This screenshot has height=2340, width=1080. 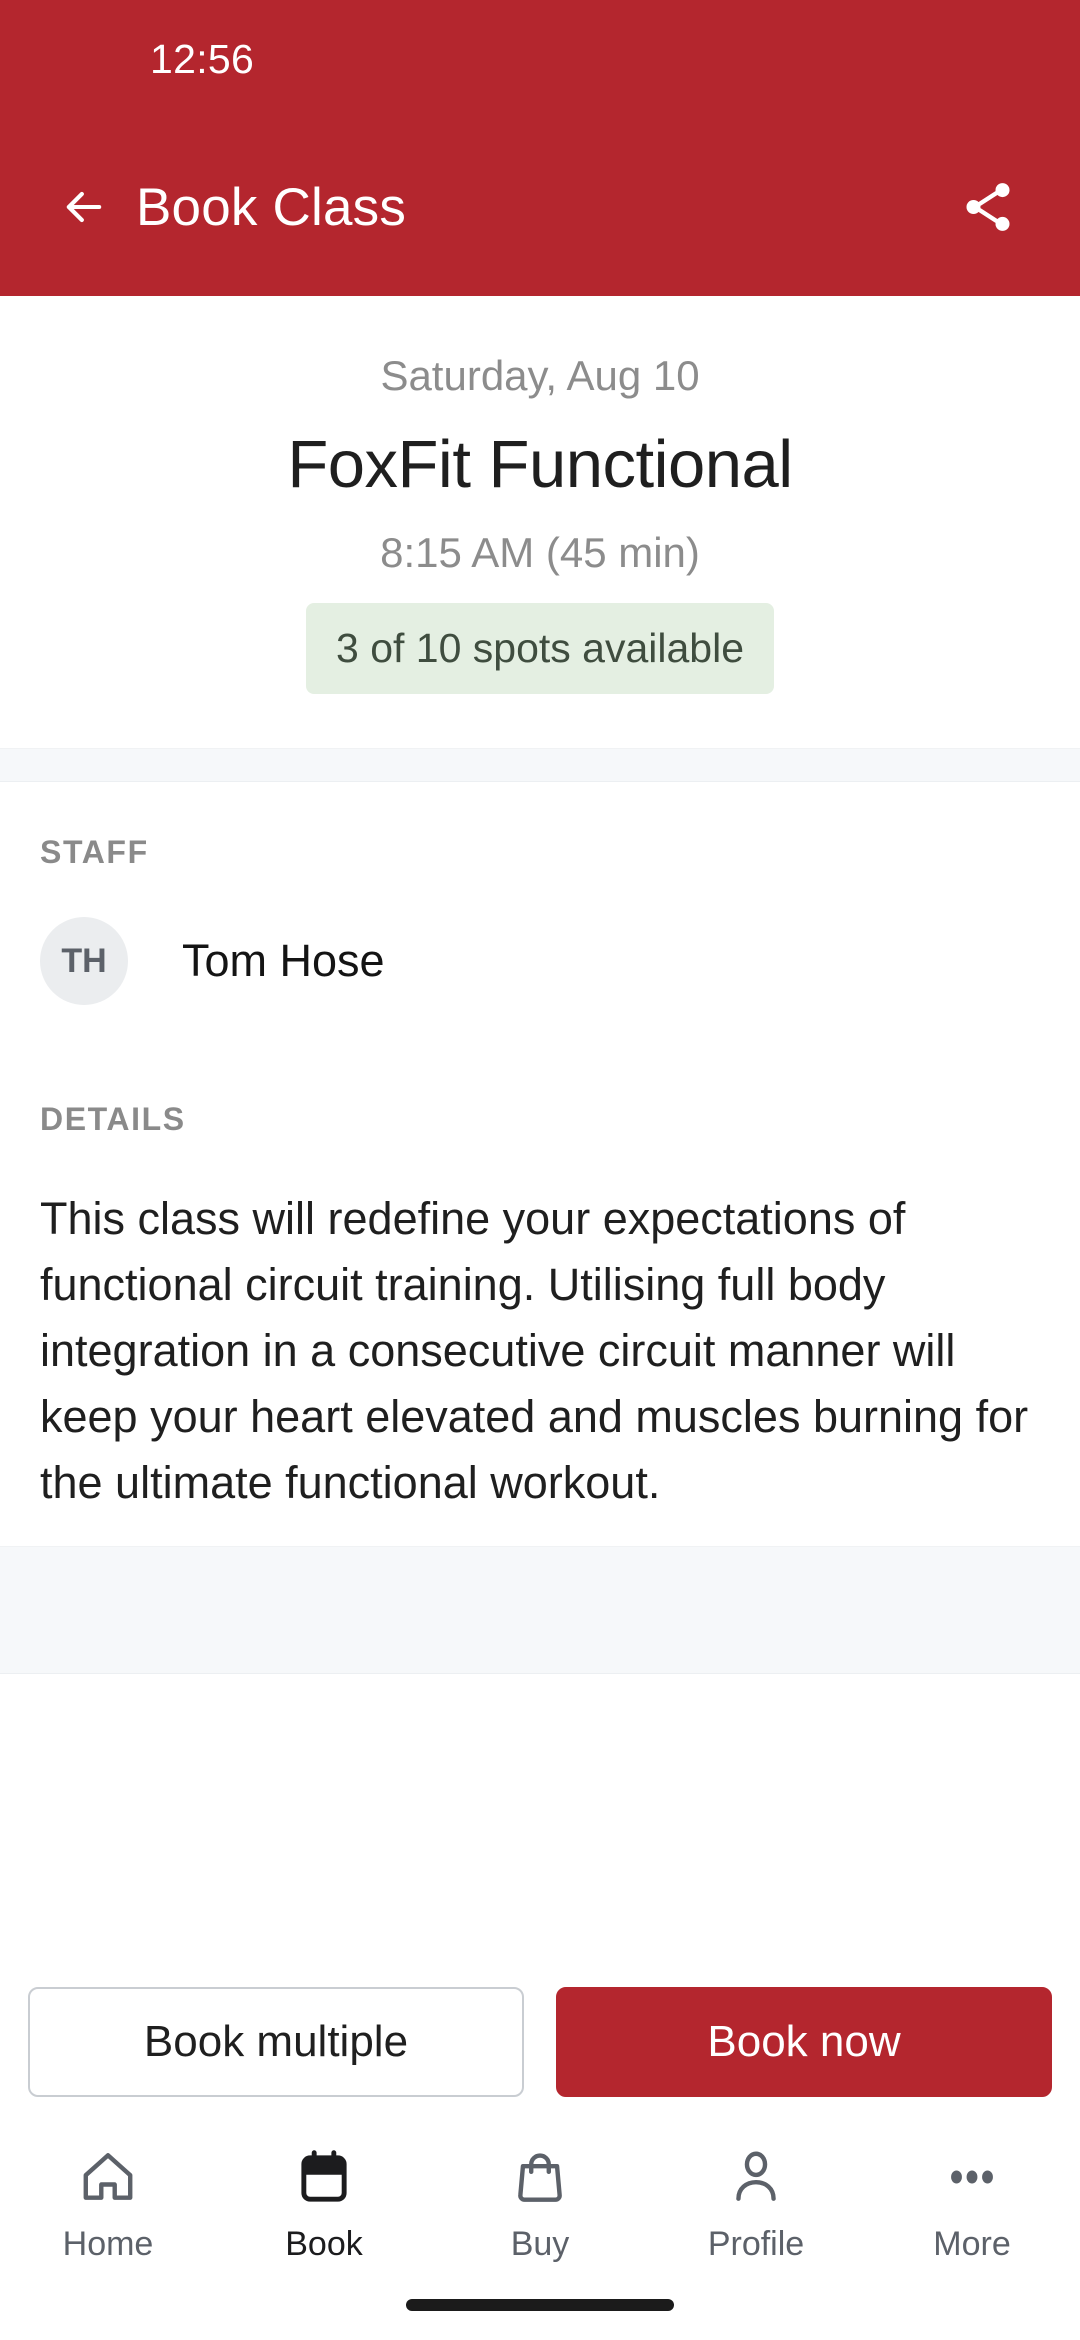 I want to click on nav-item-buy: Buy, so click(x=540, y=2202).